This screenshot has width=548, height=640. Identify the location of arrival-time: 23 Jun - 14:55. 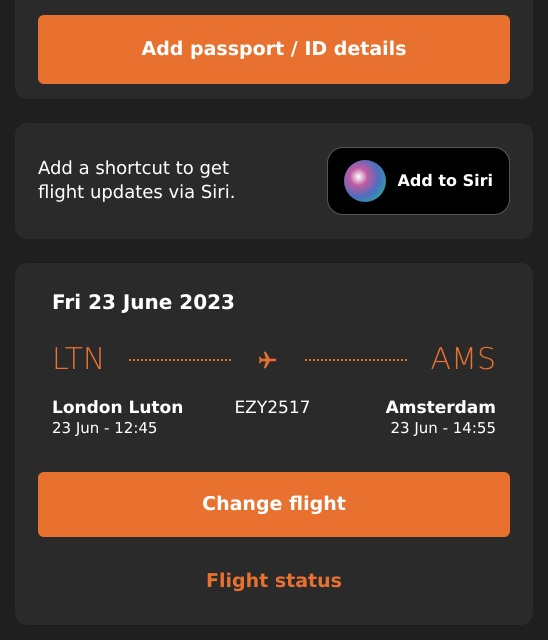
(443, 428).